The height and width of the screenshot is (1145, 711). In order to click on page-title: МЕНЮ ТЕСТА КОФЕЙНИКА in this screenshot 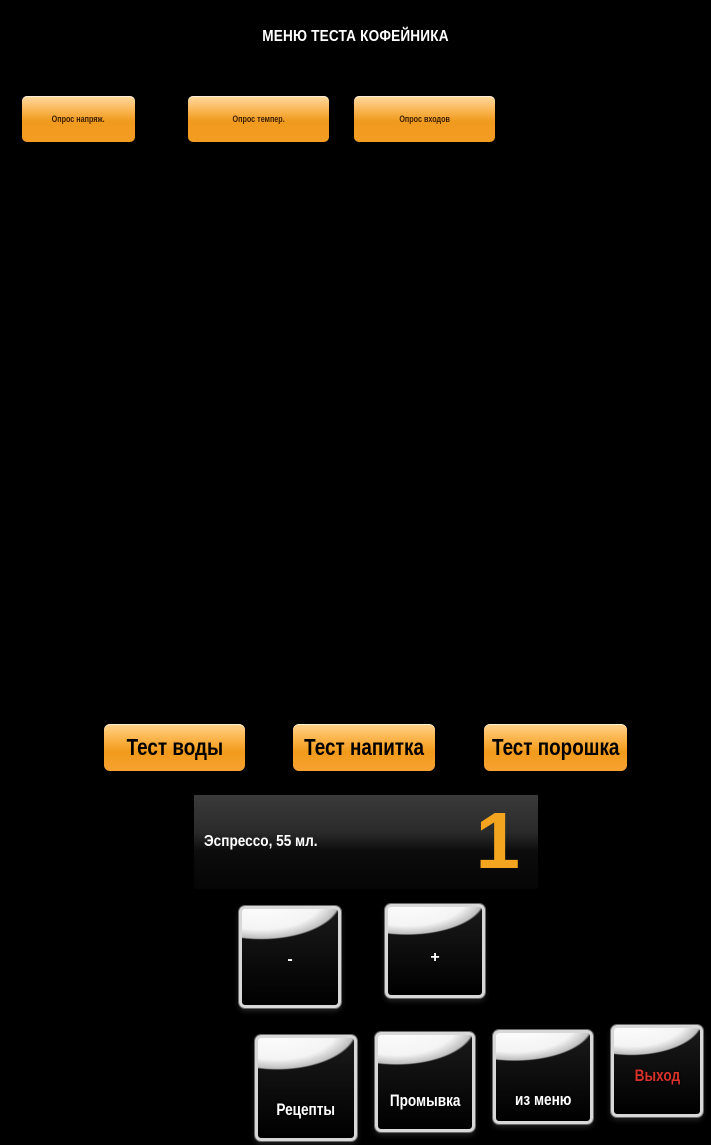, I will do `click(355, 36)`.